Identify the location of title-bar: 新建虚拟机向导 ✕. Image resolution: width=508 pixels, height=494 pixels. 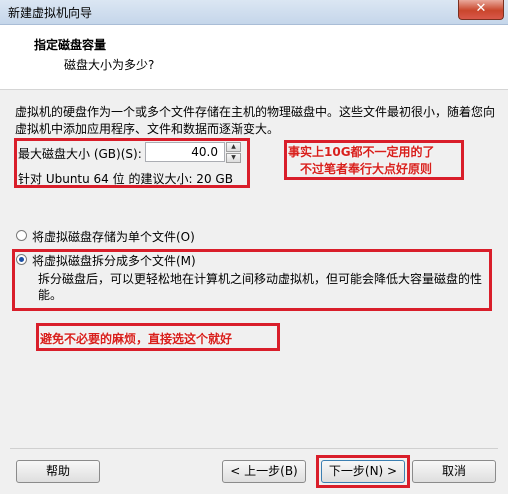
(254, 12).